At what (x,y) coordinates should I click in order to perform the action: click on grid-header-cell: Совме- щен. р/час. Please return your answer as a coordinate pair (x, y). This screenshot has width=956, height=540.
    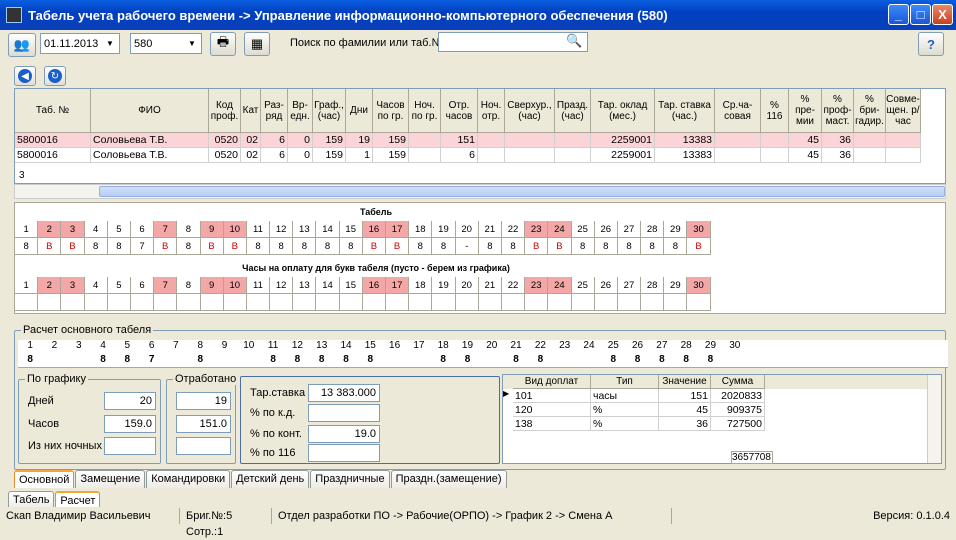
    Looking at the image, I should click on (903, 111).